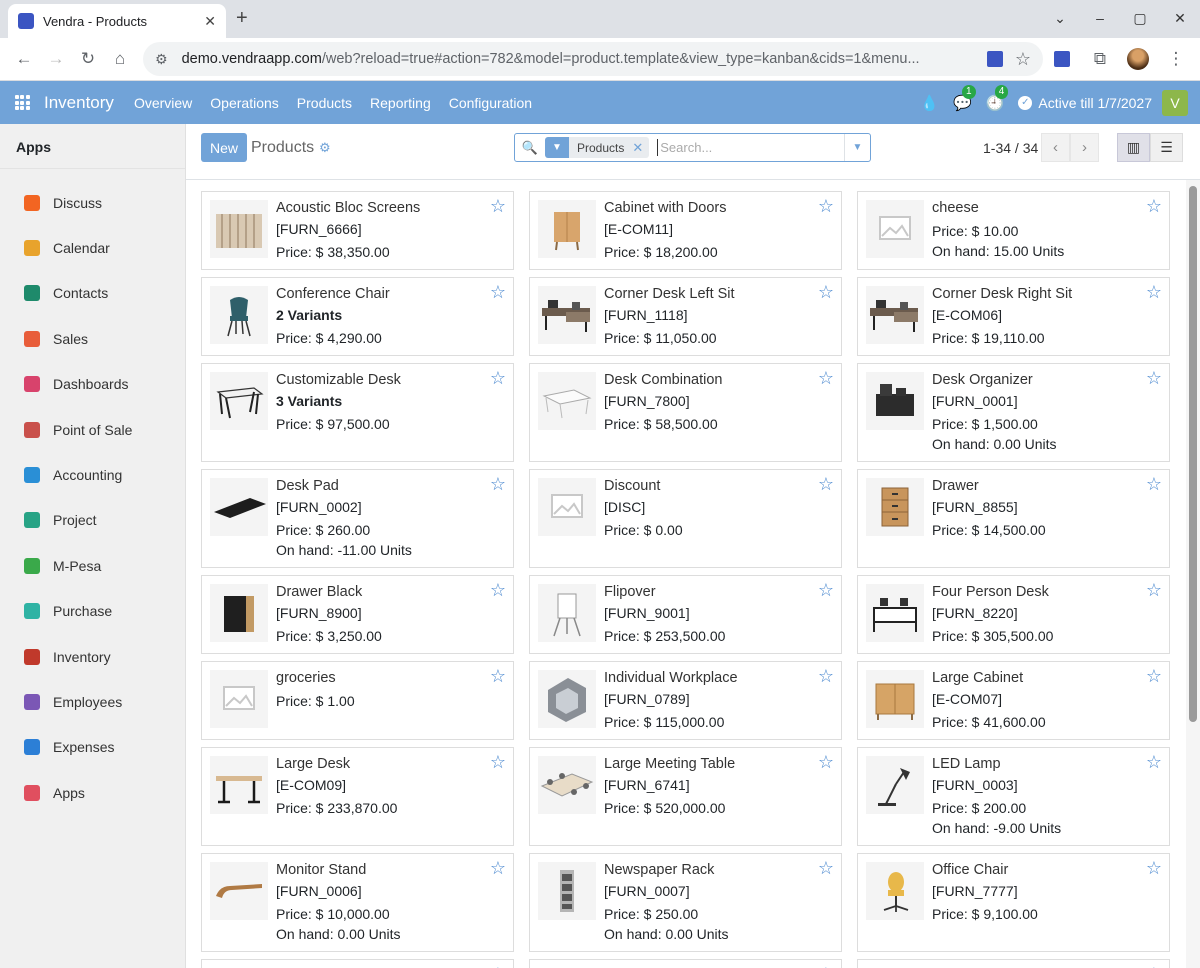 This screenshot has height=968, width=1200. Describe the element at coordinates (929, 103) in the screenshot. I see `drop-icon: 💧` at that location.